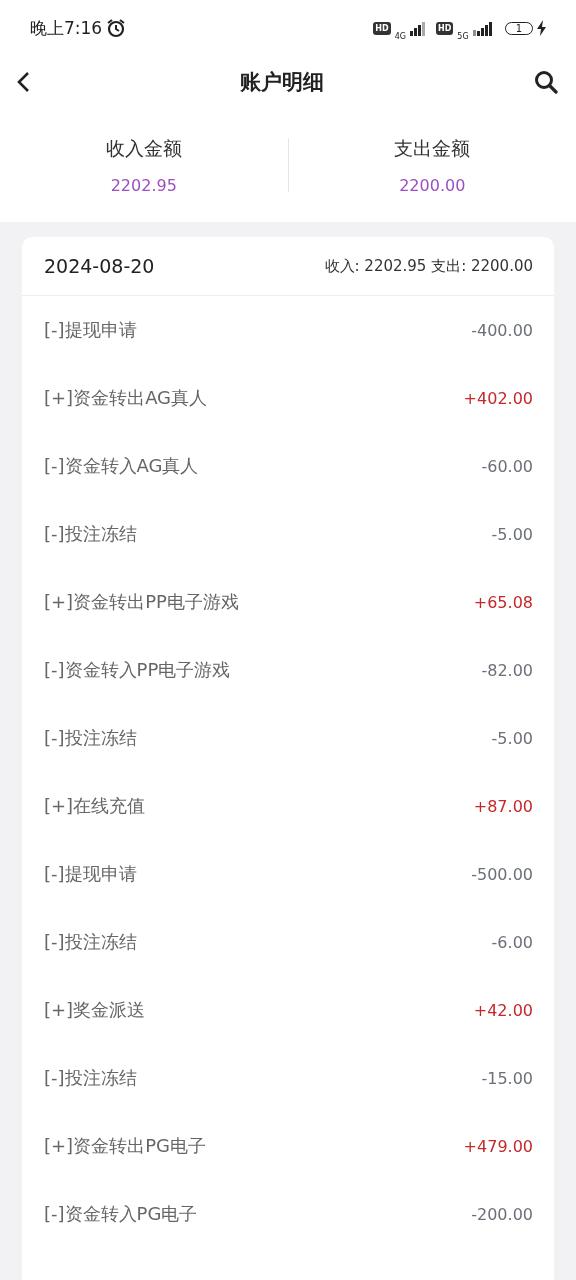 Image resolution: width=576 pixels, height=1280 pixels. I want to click on transaction-amount: +65.08, so click(503, 602).